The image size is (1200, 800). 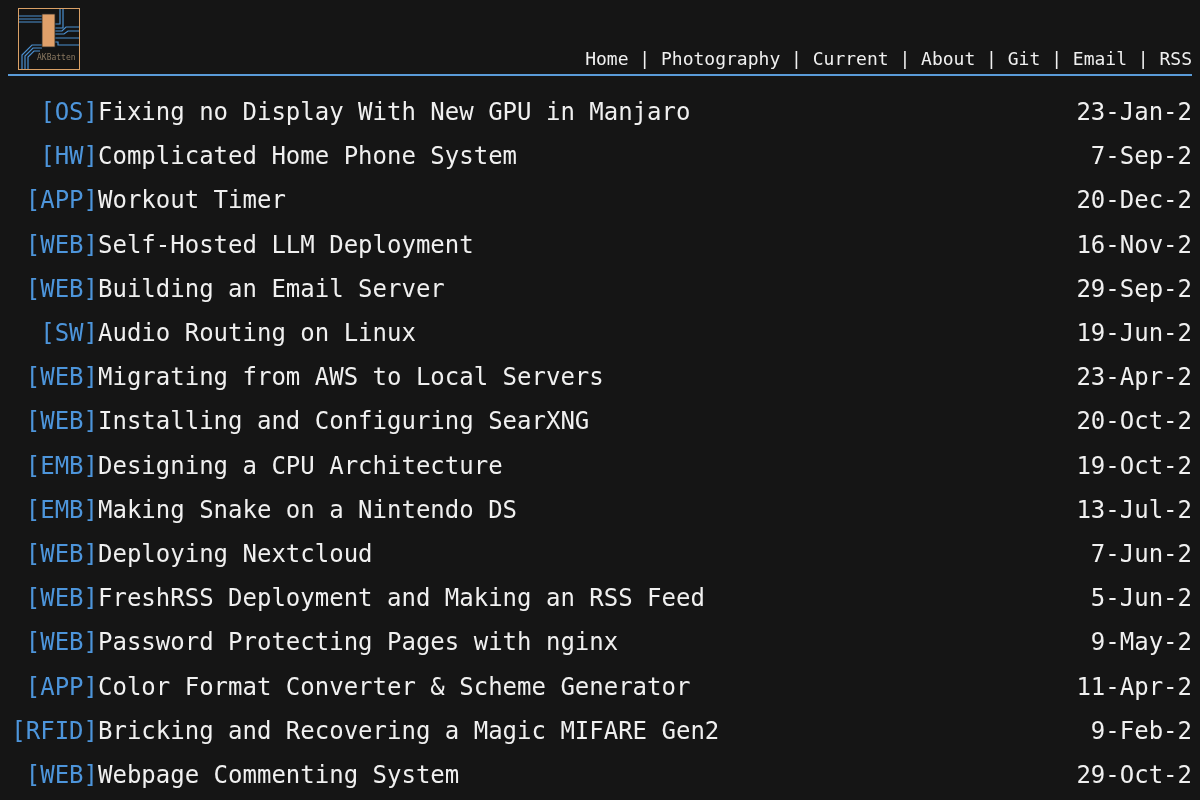 What do you see at coordinates (69, 156) in the screenshot?
I see `category-label: [HW]` at bounding box center [69, 156].